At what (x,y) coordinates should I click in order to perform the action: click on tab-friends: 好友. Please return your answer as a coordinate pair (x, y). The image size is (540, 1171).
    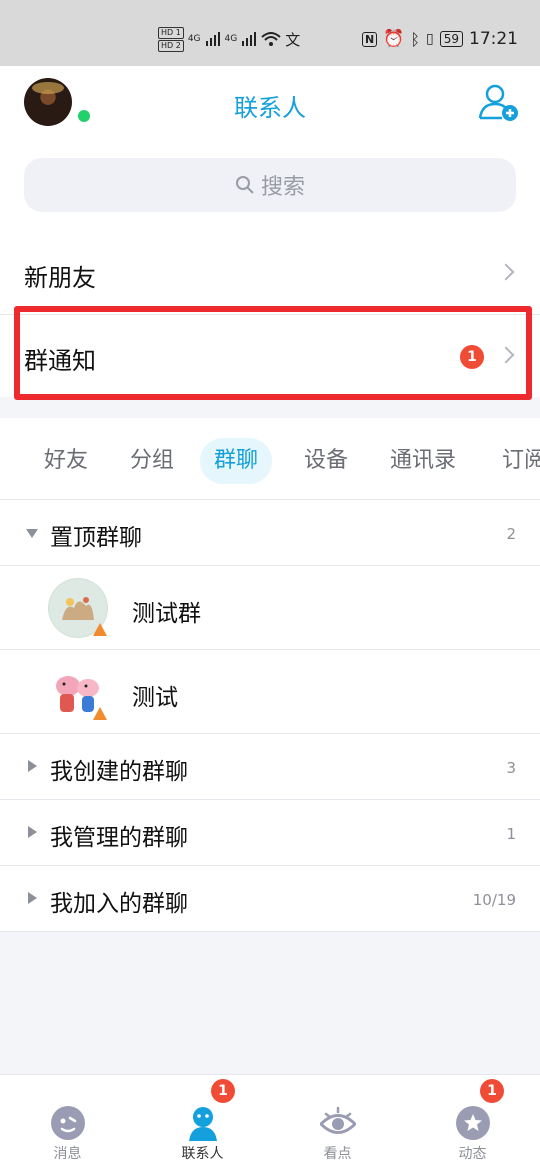
    Looking at the image, I should click on (66, 461).